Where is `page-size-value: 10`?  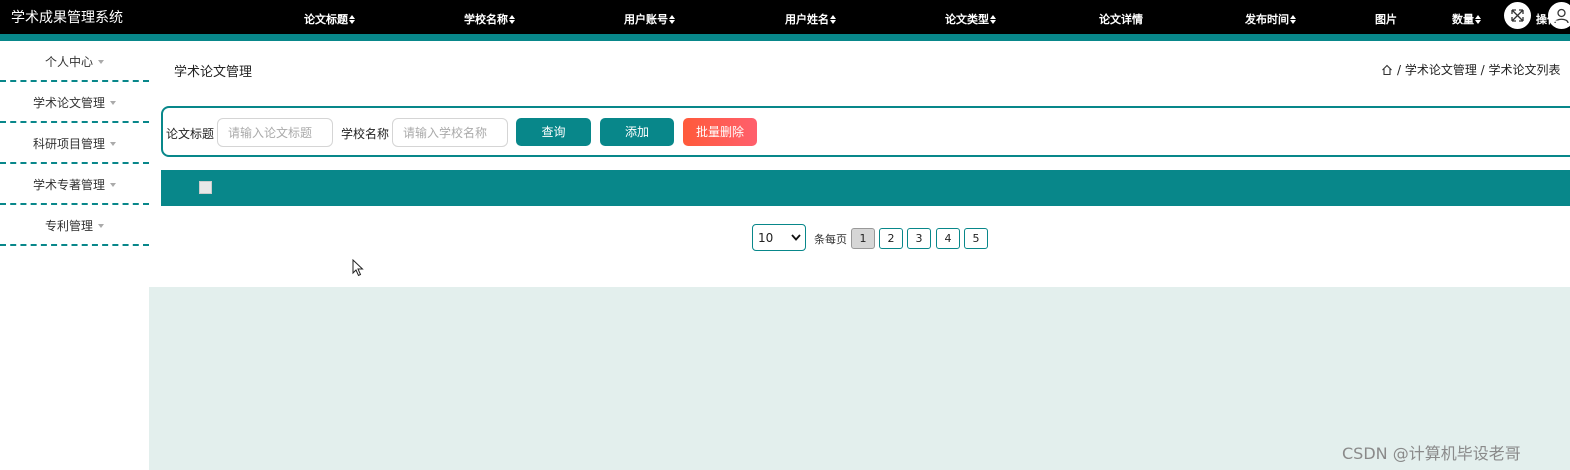 page-size-value: 10 is located at coordinates (766, 238).